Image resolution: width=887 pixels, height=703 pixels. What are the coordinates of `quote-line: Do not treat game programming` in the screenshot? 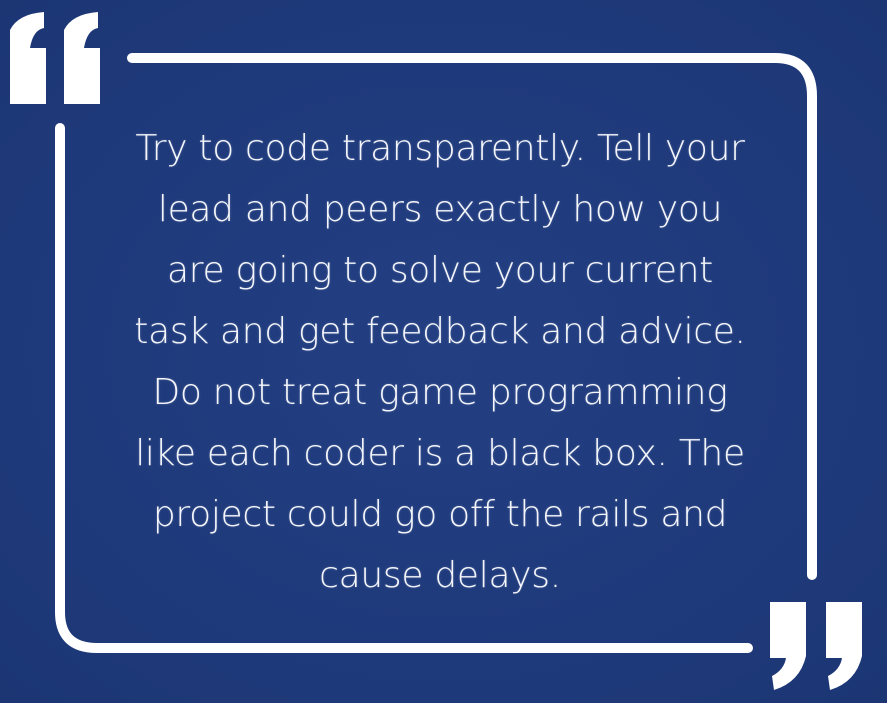 It's located at (440, 392).